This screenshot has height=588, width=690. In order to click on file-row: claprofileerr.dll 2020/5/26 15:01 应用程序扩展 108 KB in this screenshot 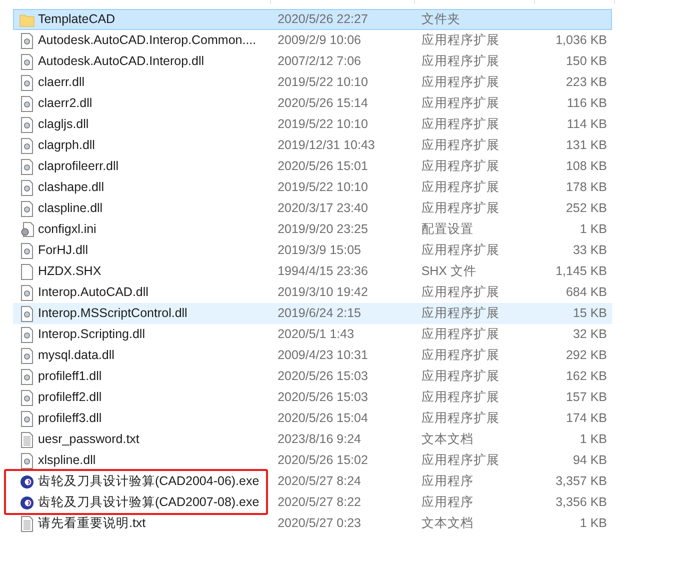, I will do `click(312, 166)`.